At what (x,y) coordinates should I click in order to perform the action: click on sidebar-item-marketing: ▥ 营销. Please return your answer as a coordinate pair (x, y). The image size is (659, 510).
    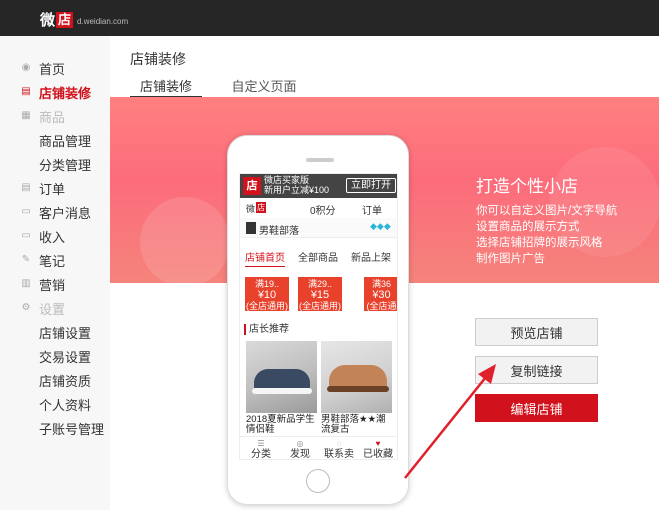
    Looking at the image, I should click on (55, 284).